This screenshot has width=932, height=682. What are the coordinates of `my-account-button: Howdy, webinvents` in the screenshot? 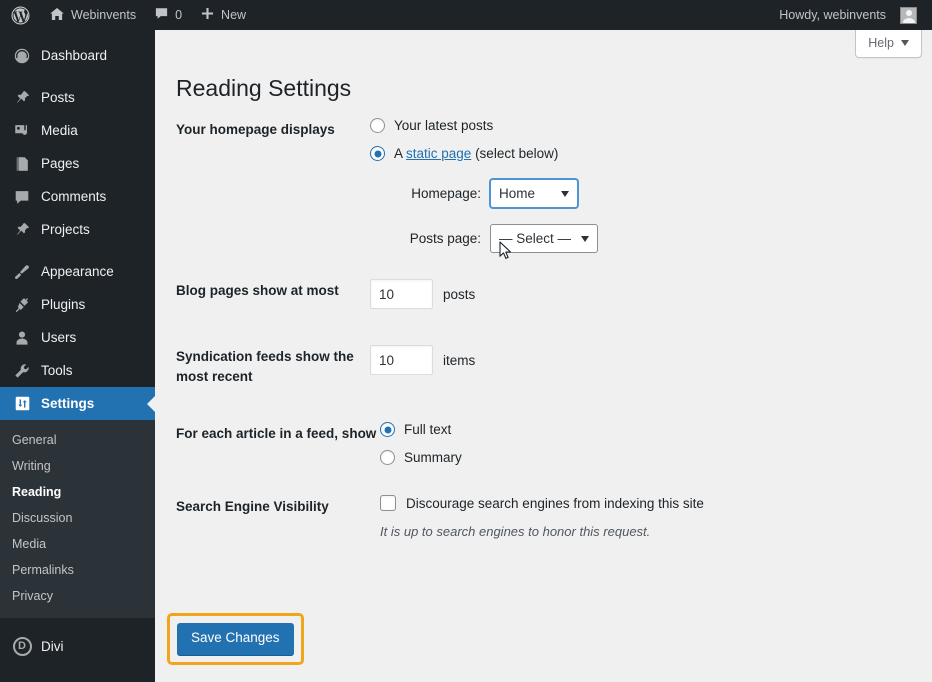 It's located at (848, 15).